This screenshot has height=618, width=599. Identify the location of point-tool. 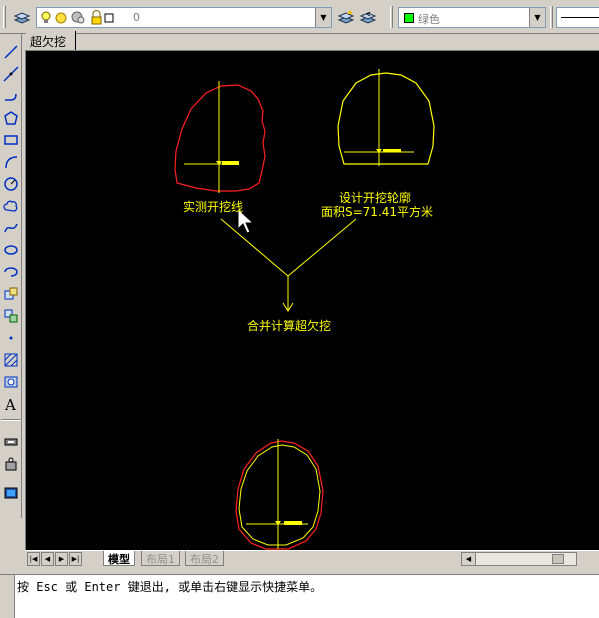
(11, 338).